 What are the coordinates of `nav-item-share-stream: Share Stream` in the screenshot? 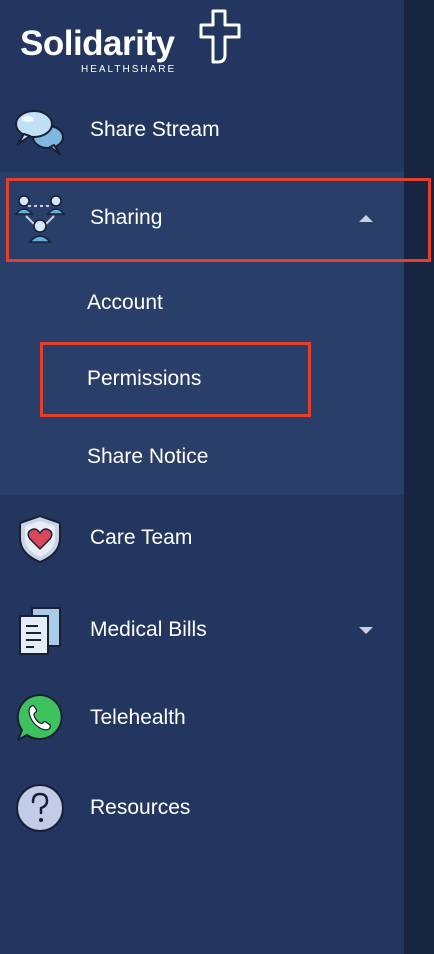 It's located at (202, 130).